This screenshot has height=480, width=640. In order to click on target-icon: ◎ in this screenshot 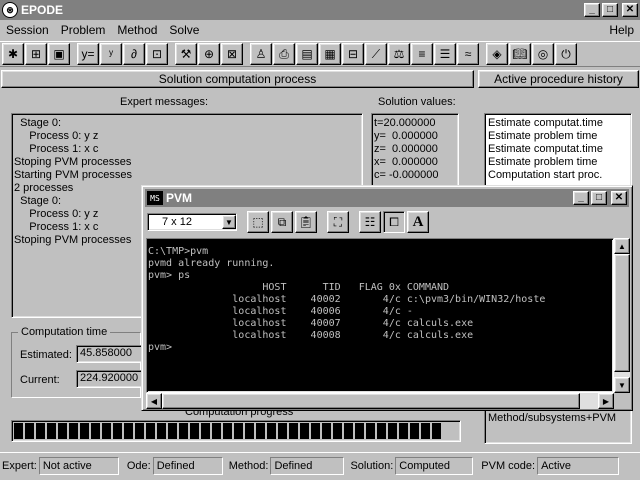, I will do `click(543, 54)`.